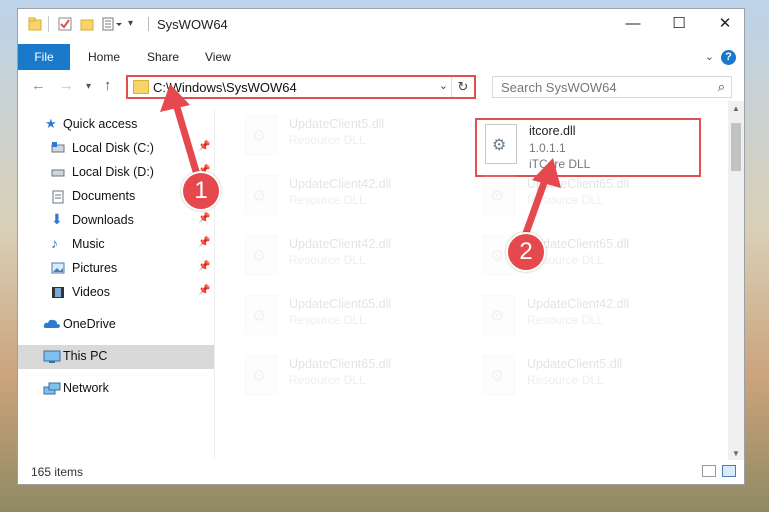  What do you see at coordinates (201, 191) in the screenshot?
I see `step-badge-1: 1` at bounding box center [201, 191].